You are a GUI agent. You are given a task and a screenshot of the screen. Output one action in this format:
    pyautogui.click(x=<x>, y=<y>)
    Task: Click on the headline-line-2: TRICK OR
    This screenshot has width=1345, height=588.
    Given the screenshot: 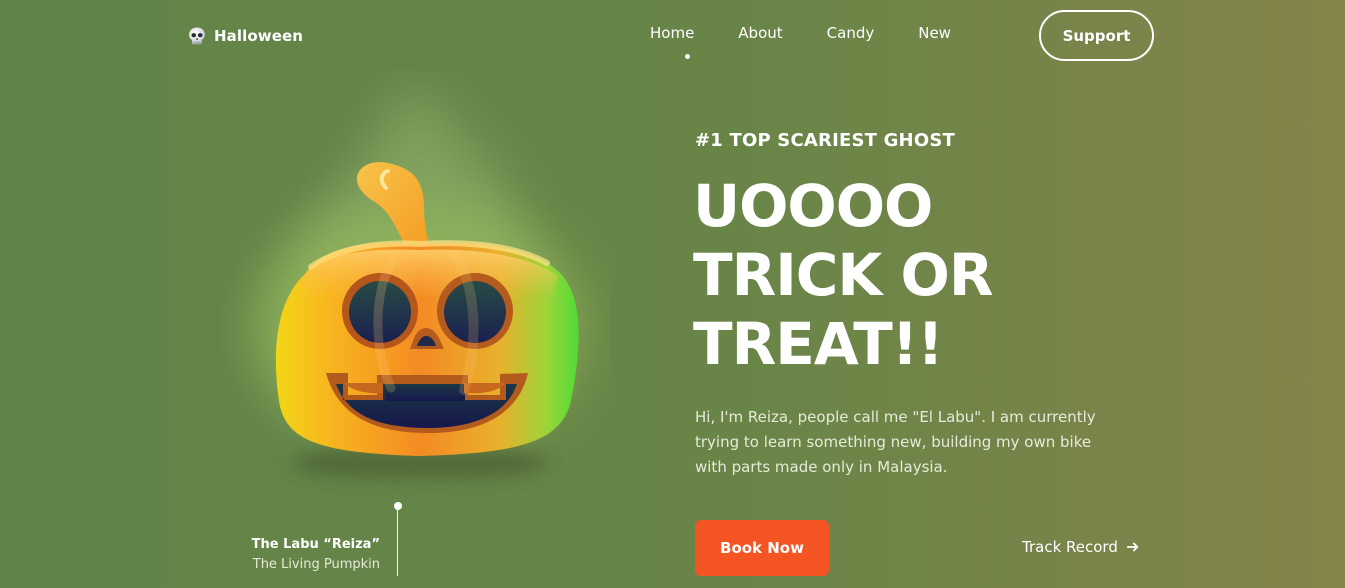 What is the action you would take?
    pyautogui.click(x=843, y=275)
    